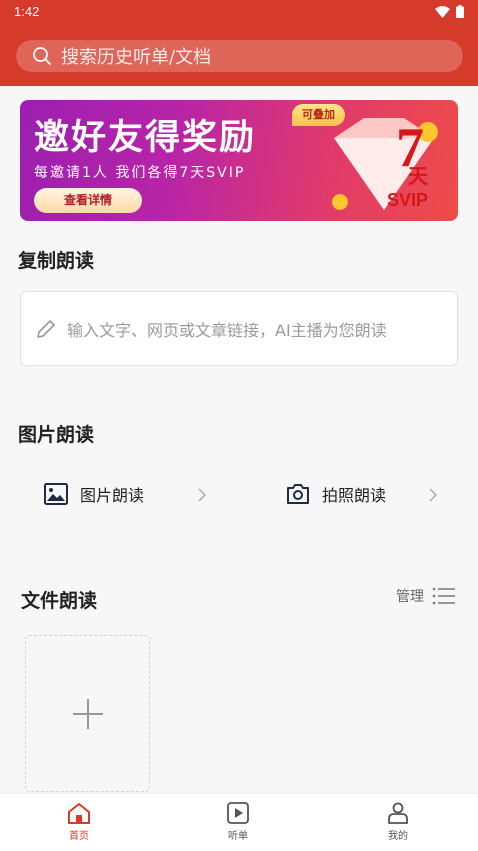  What do you see at coordinates (239, 56) in the screenshot?
I see `search-input: 搜索历史听单/文档` at bounding box center [239, 56].